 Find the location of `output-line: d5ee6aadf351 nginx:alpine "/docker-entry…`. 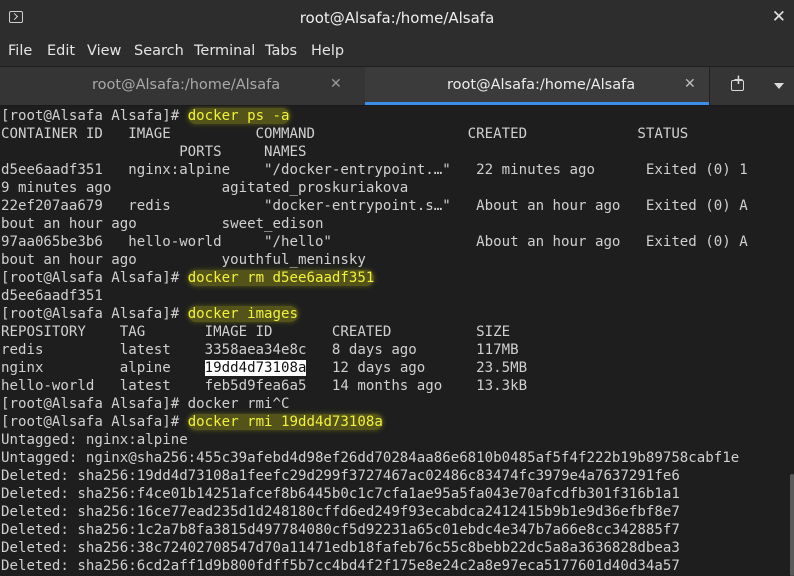

output-line: d5ee6aadf351 nginx:alpine "/docker-entry… is located at coordinates (374, 170).